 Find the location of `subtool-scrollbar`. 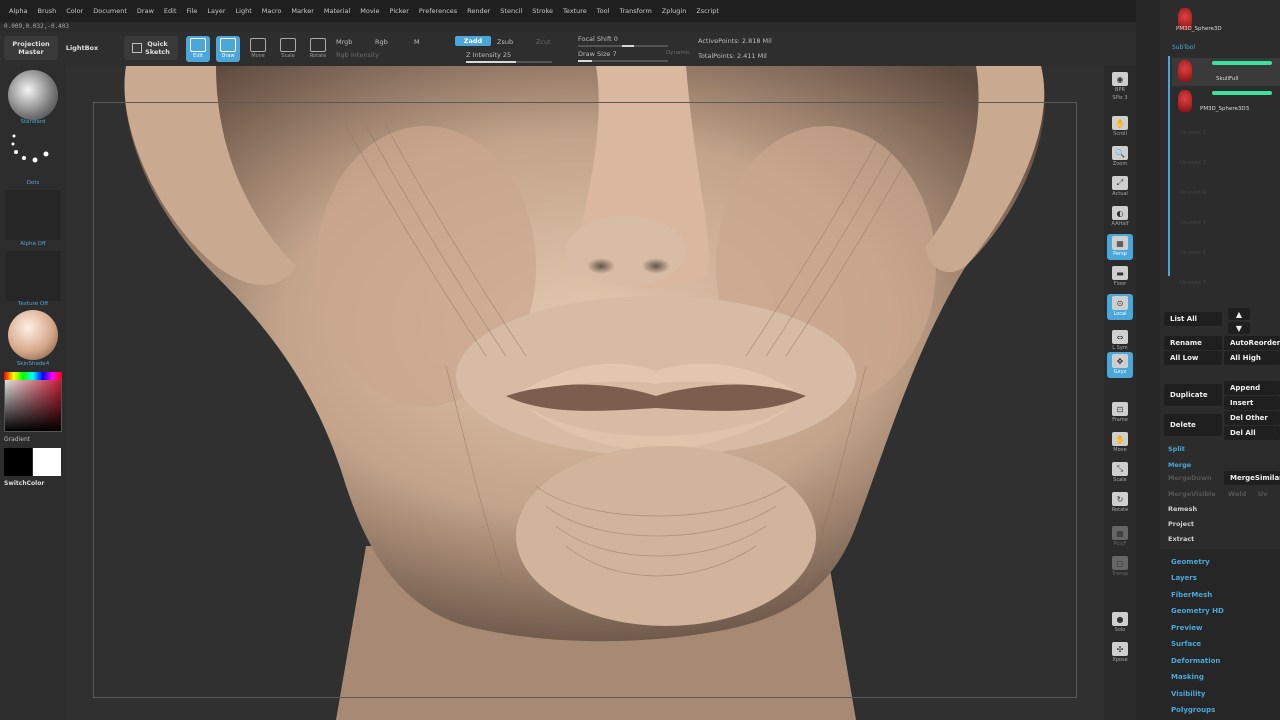

subtool-scrollbar is located at coordinates (1169, 166).